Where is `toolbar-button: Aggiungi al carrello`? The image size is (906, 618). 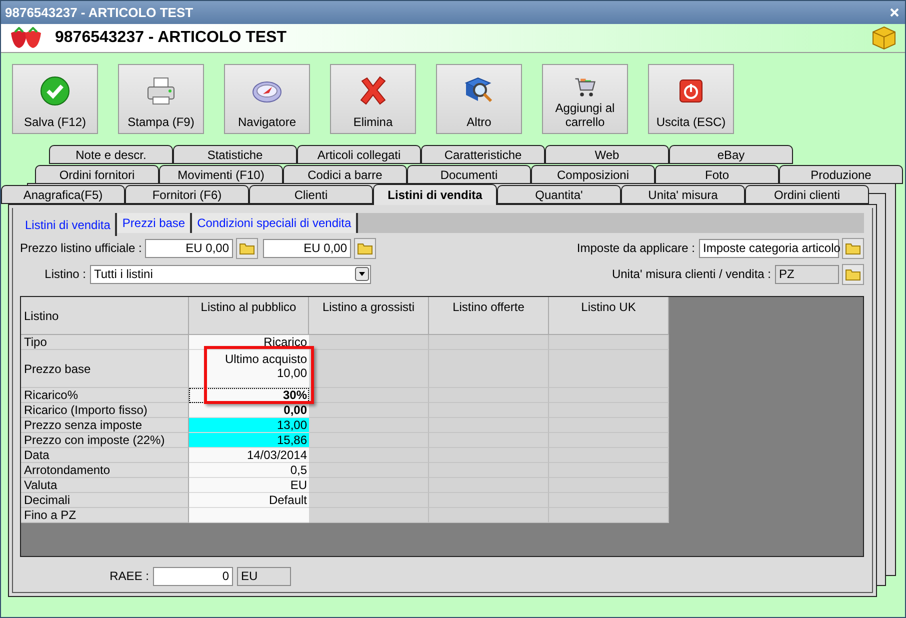 toolbar-button: Aggiungi al carrello is located at coordinates (585, 99).